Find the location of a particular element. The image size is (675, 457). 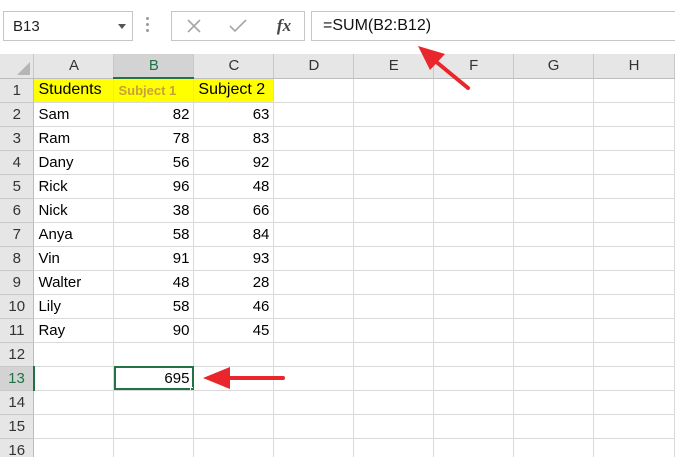

column-header-b: B is located at coordinates (154, 66).